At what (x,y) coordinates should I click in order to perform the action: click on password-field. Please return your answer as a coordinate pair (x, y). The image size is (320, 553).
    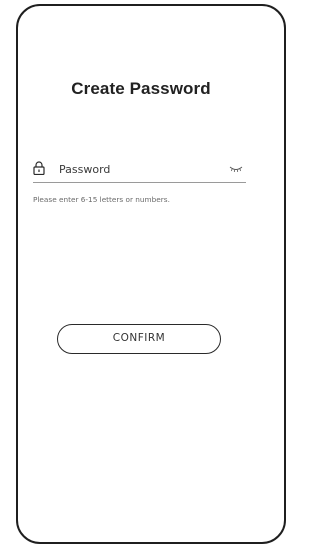
    Looking at the image, I should click on (140, 170).